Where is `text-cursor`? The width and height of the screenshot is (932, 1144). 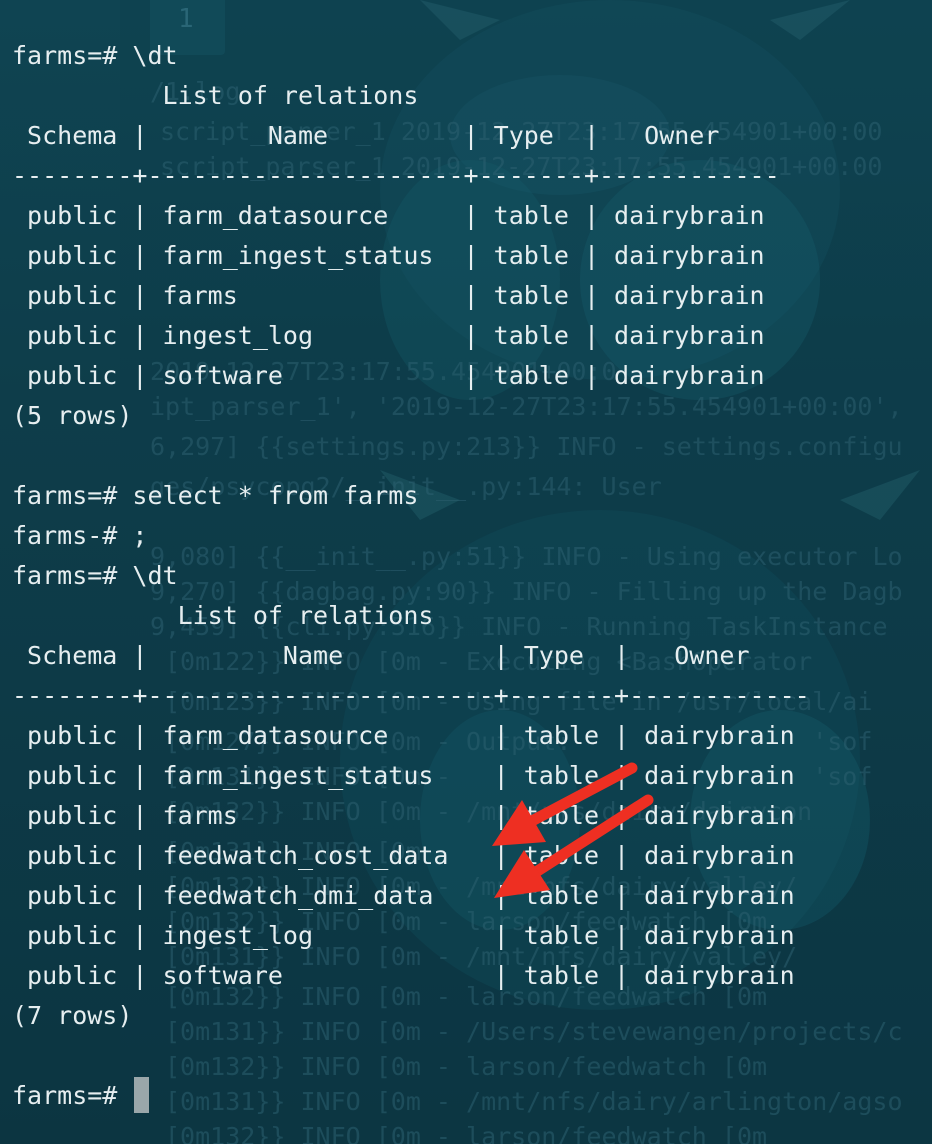
text-cursor is located at coordinates (142, 1095).